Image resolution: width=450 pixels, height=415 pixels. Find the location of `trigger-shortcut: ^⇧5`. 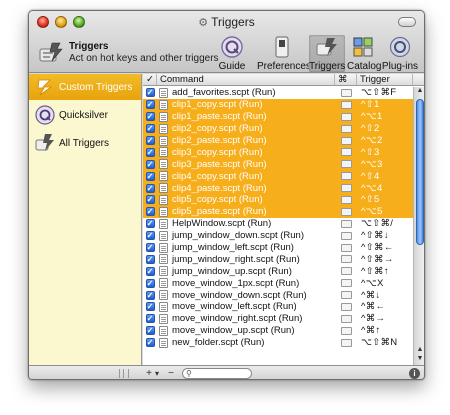

trigger-shortcut: ^⇧5 is located at coordinates (385, 199).